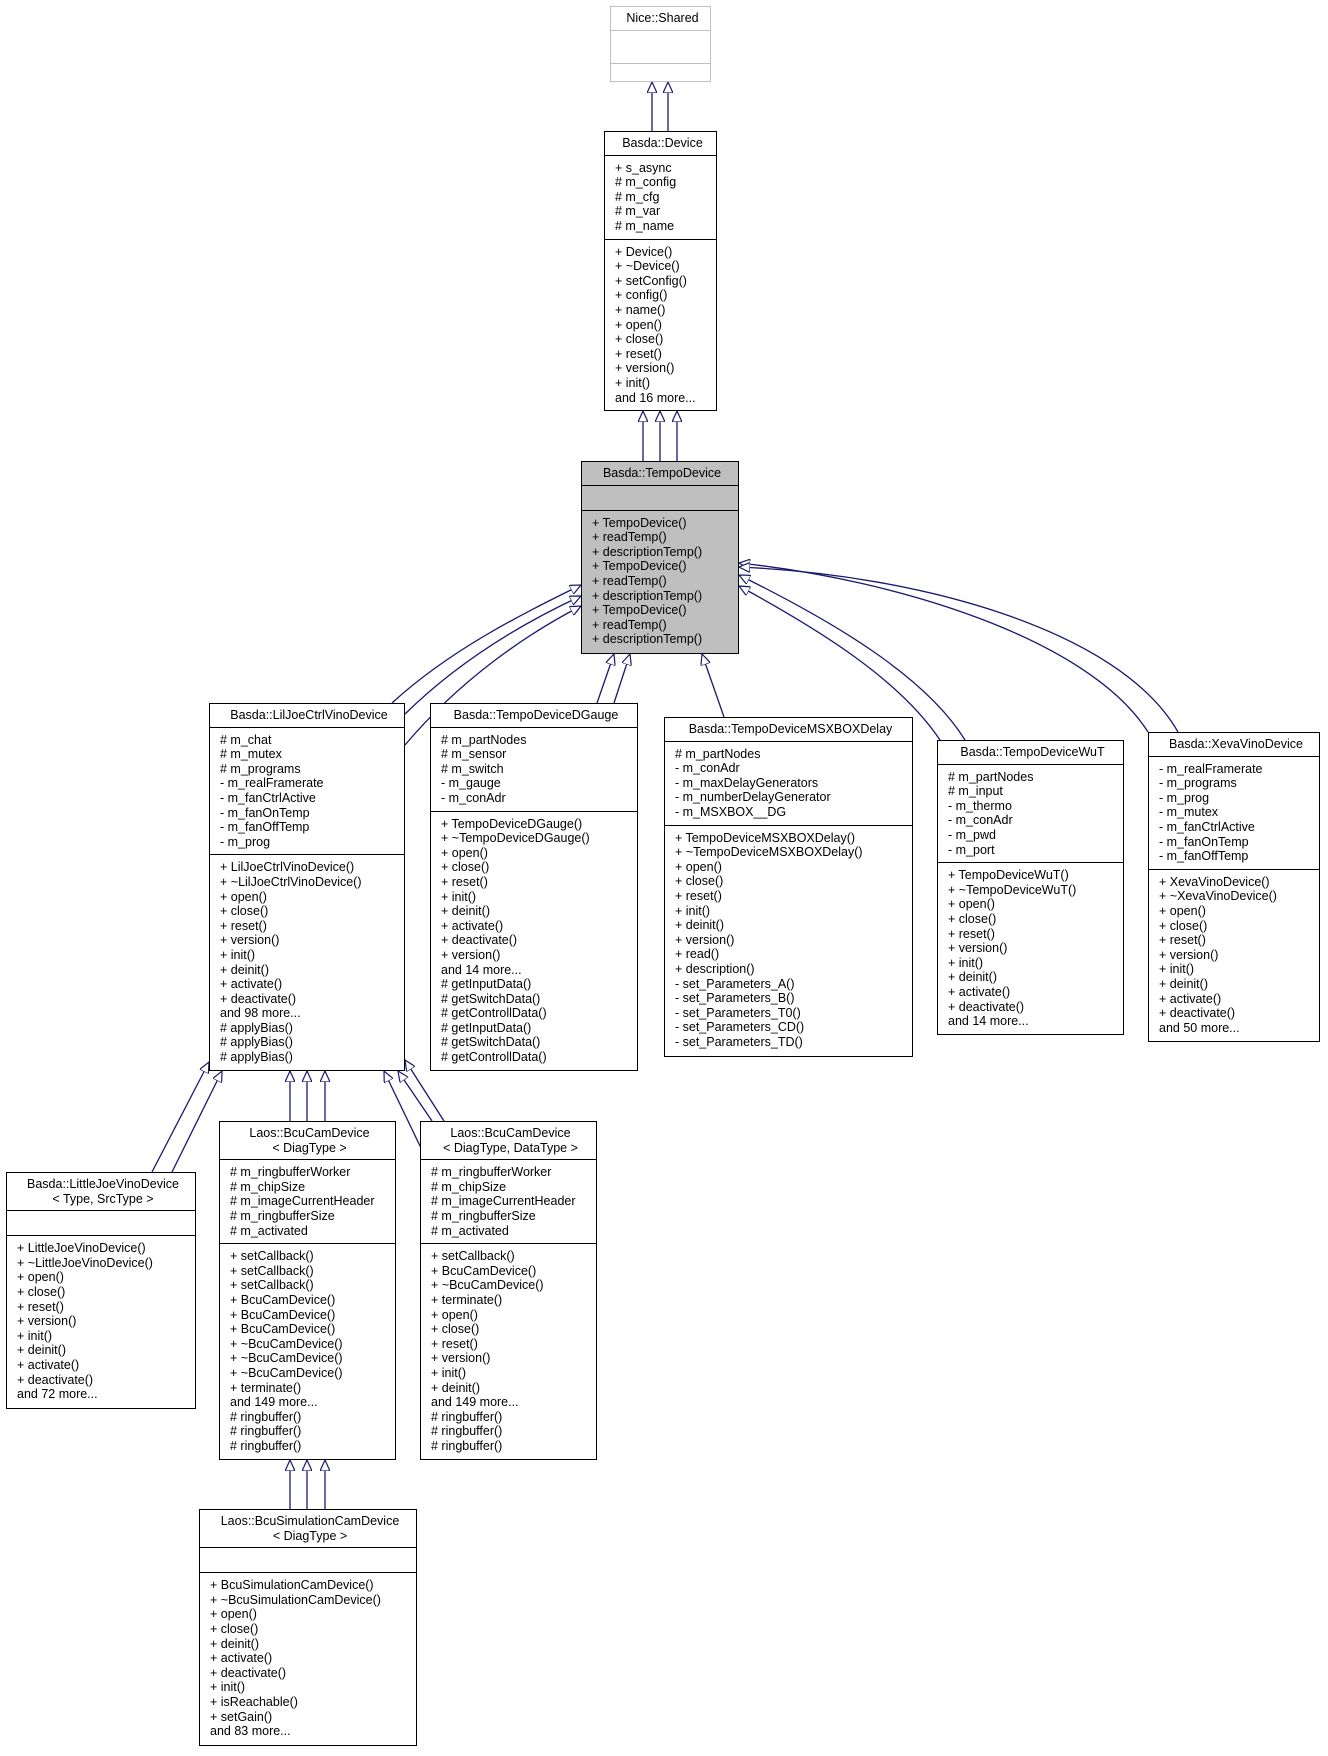 The width and height of the screenshot is (1328, 1756). Describe the element at coordinates (310, 1521) in the screenshot. I see `class-name-line: Laos::BcuSimulationCamDevice` at that location.